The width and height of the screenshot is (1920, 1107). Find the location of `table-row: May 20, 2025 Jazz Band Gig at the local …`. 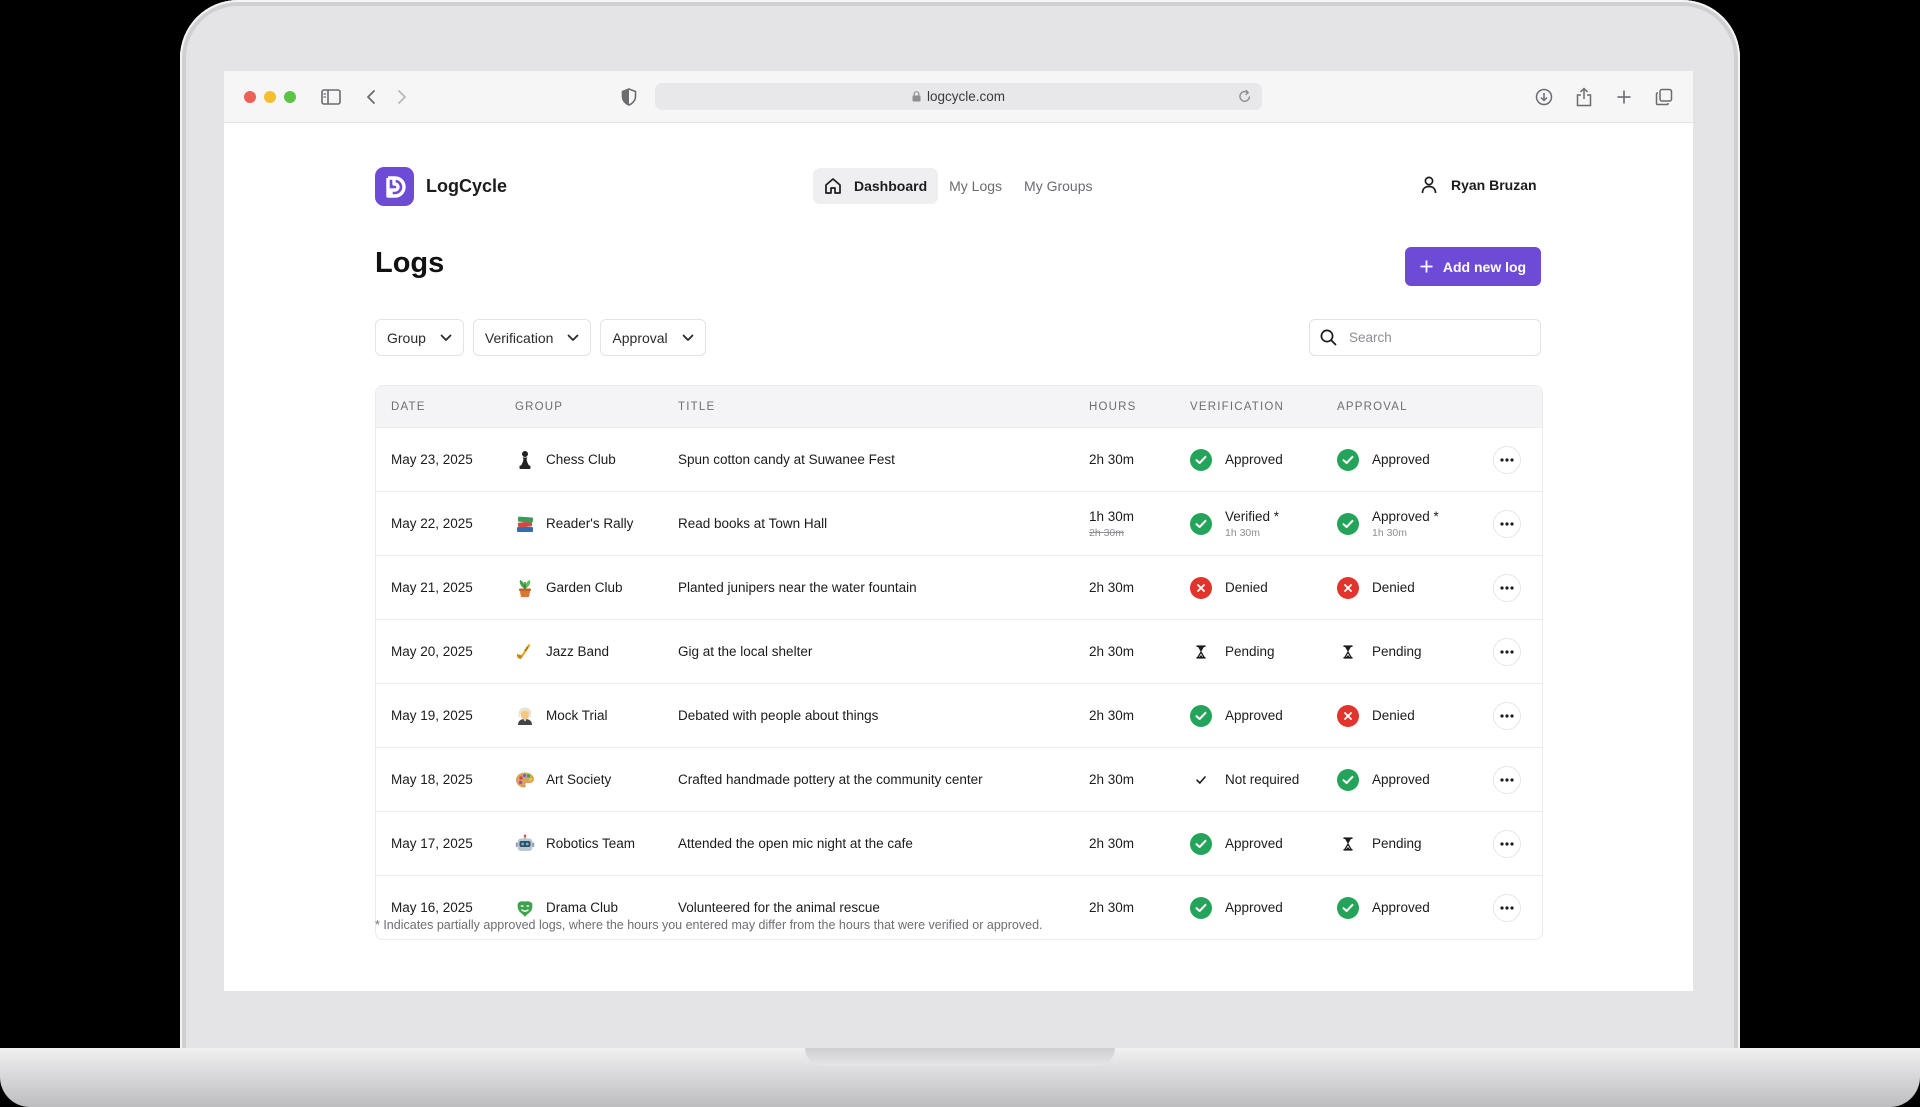

table-row: May 20, 2025 Jazz Band Gig at the local … is located at coordinates (959, 651).